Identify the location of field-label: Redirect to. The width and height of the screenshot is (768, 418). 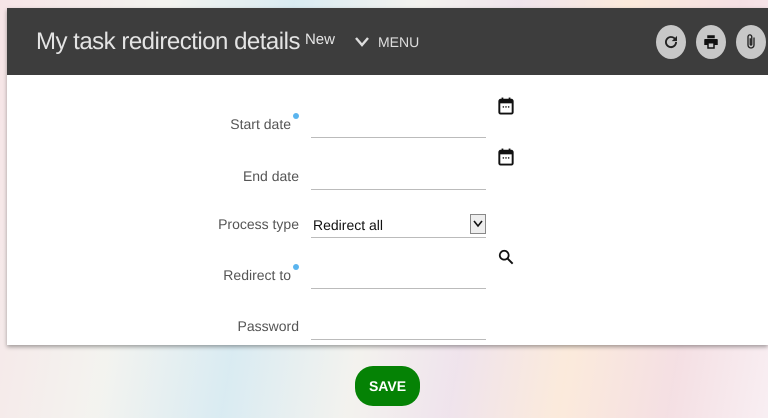
(257, 275).